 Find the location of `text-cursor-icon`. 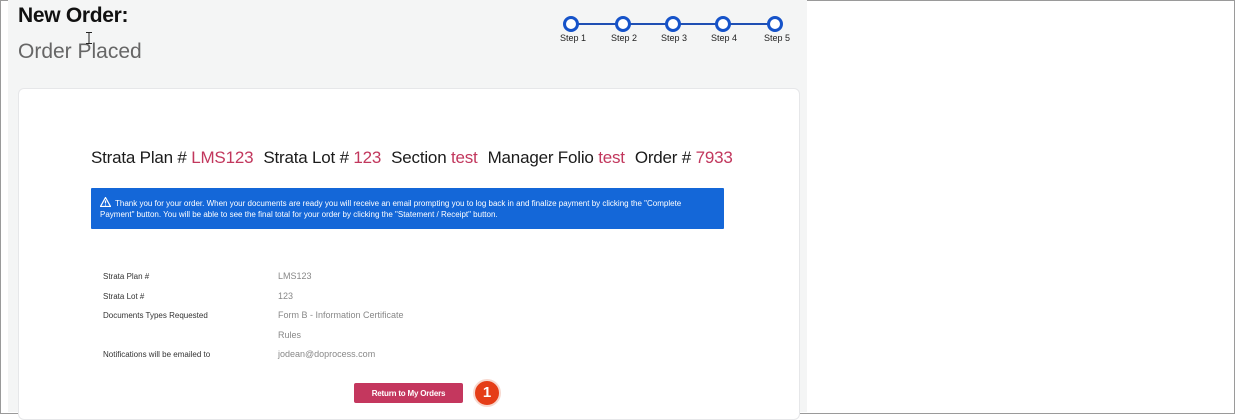

text-cursor-icon is located at coordinates (89, 38).